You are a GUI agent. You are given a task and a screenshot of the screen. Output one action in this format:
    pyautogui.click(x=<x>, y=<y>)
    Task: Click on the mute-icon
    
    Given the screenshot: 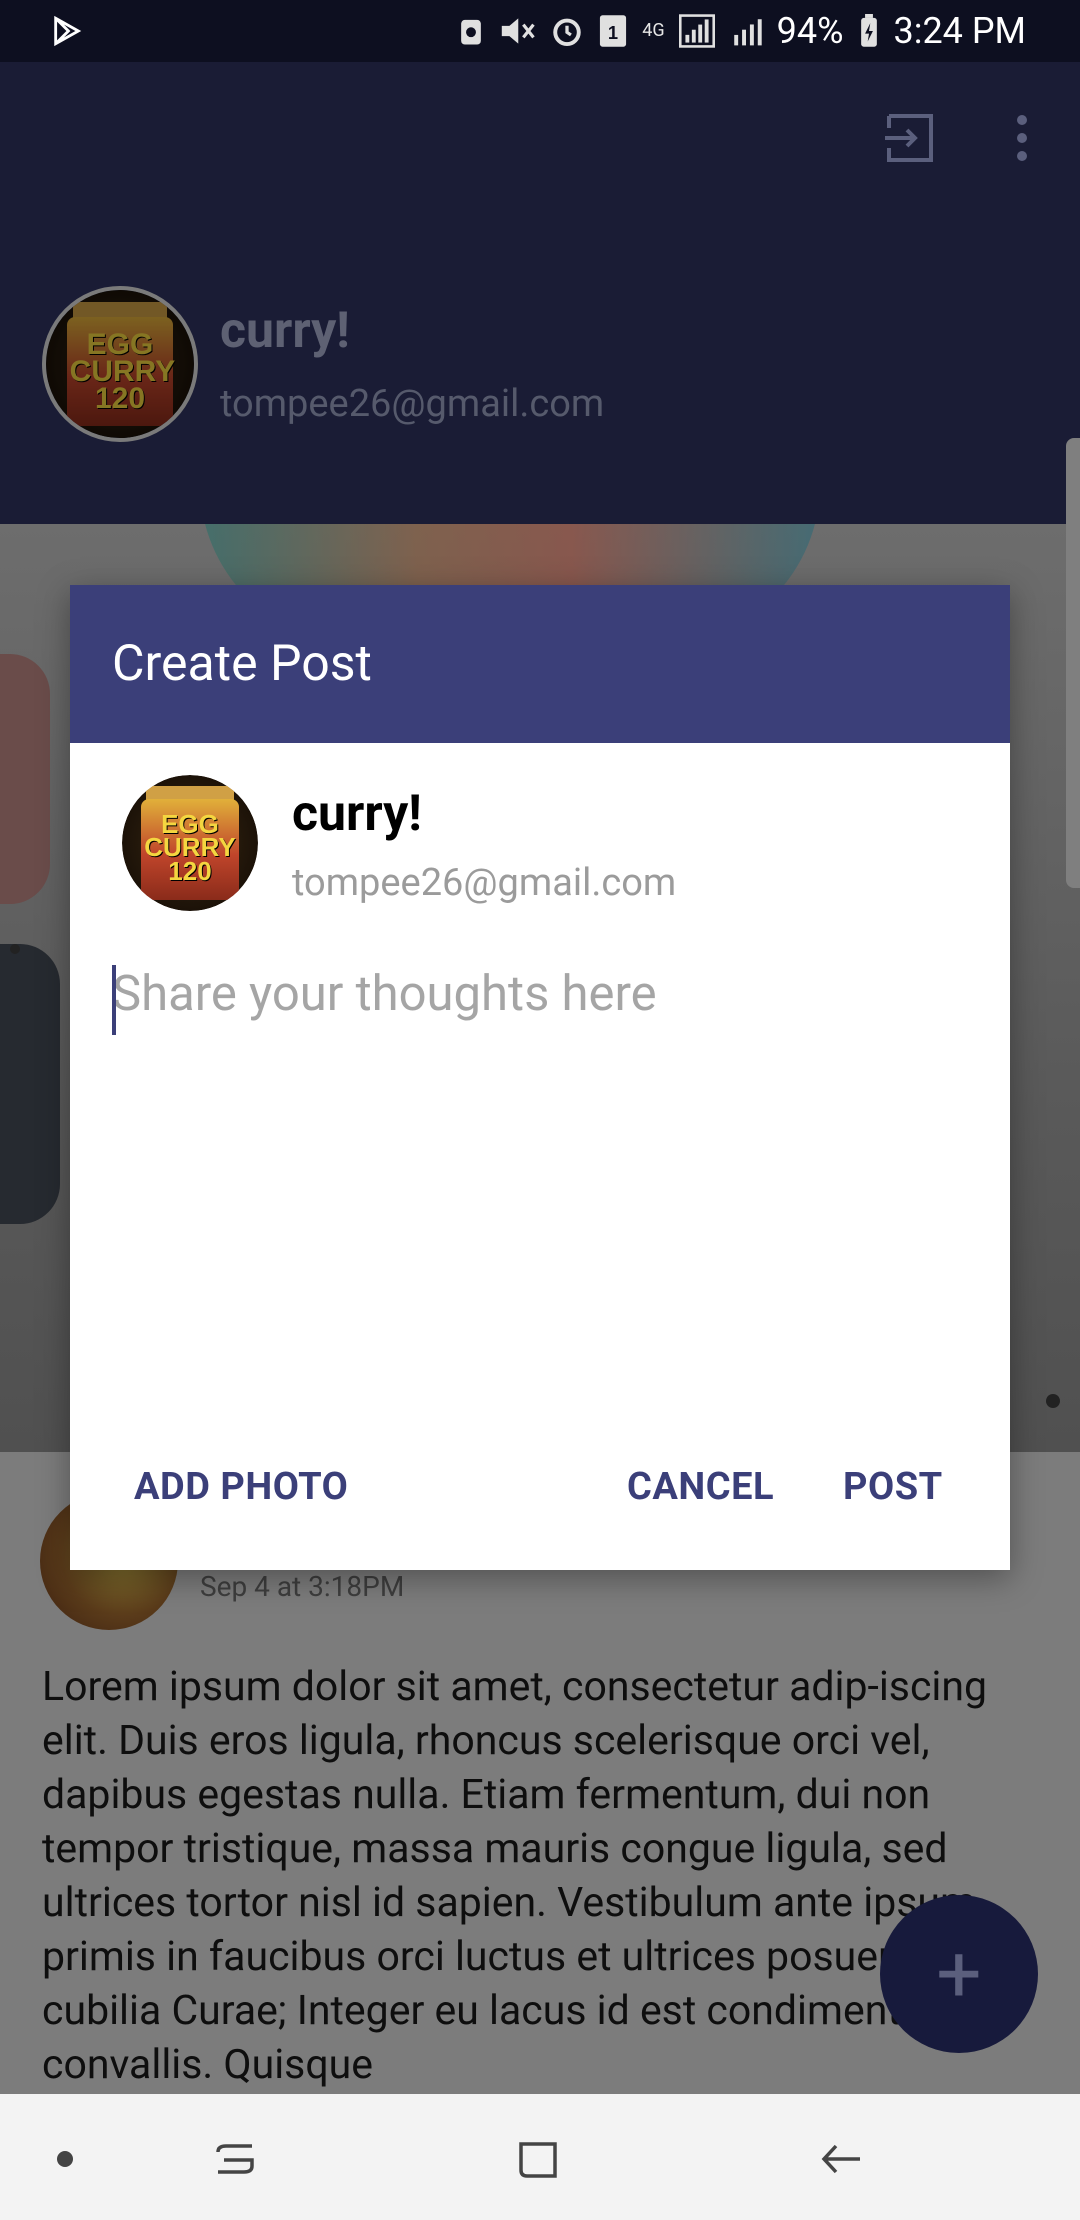 What is the action you would take?
    pyautogui.click(x=517, y=31)
    